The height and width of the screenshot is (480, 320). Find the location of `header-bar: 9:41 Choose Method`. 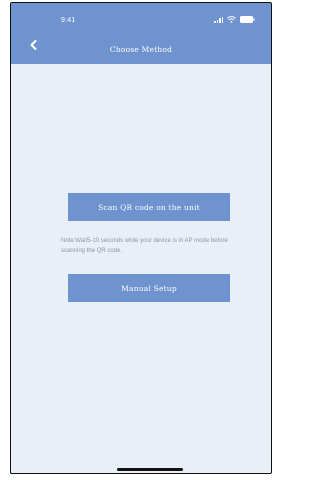

header-bar: 9:41 Choose Method is located at coordinates (141, 33).